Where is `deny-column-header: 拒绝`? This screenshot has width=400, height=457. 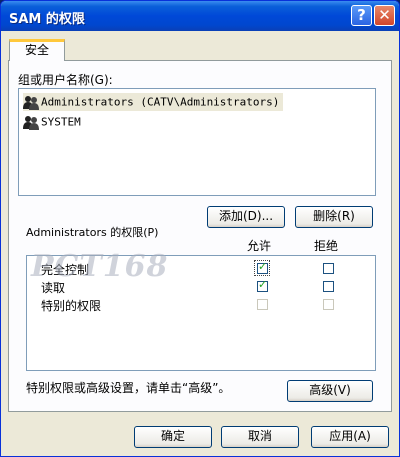
deny-column-header: 拒绝 is located at coordinates (326, 246).